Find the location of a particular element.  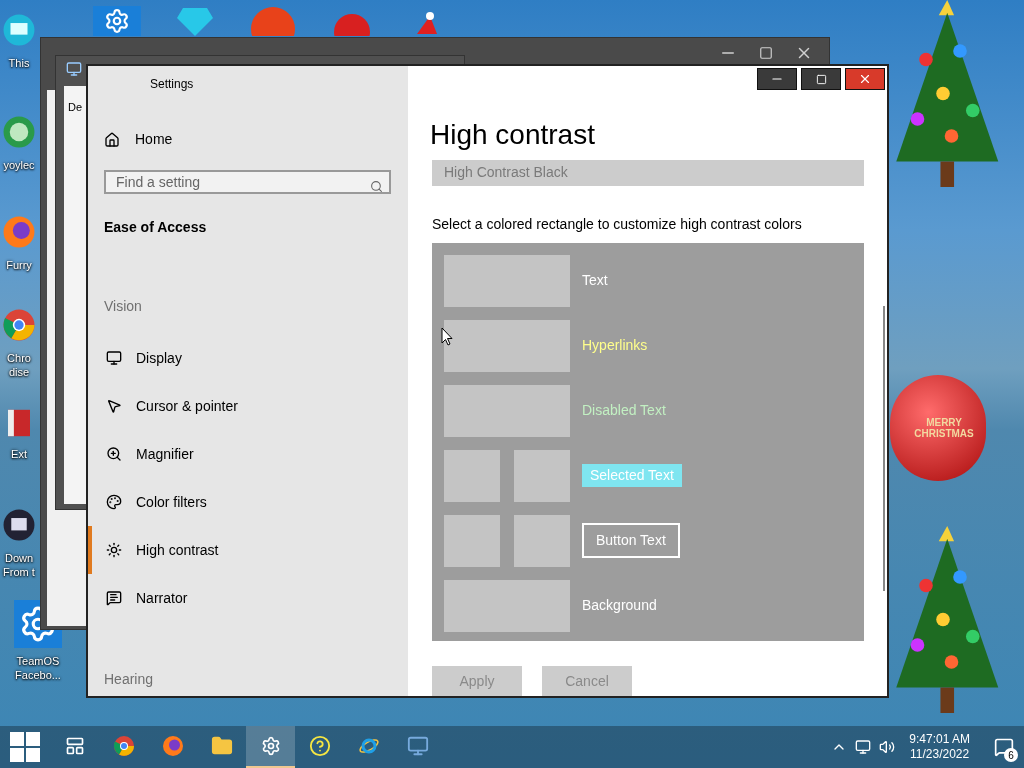

instruction-text: Select a colored rectangle to customize high contrast colors is located at coordinates (617, 224).